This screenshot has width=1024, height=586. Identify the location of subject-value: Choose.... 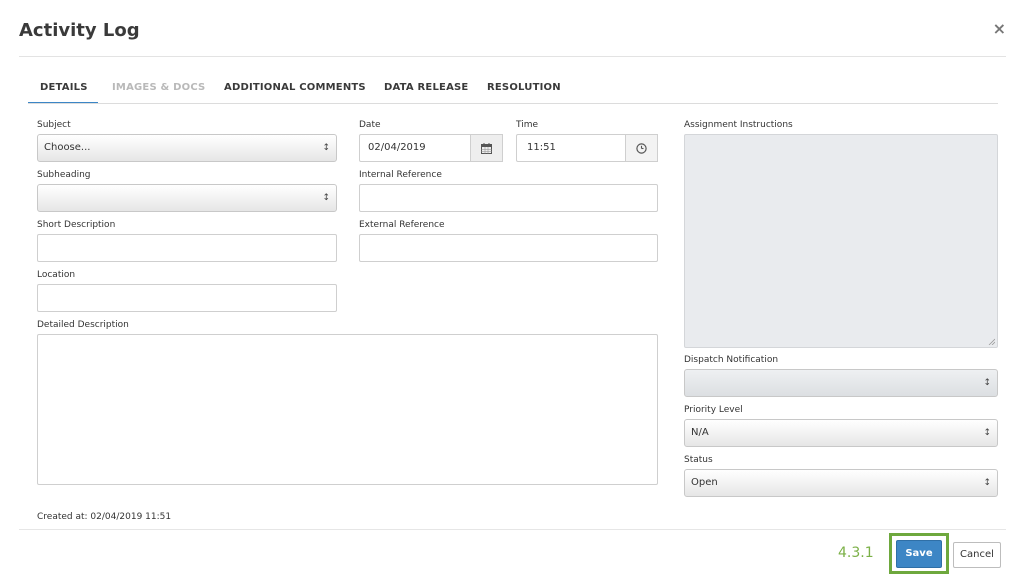
(67, 147).